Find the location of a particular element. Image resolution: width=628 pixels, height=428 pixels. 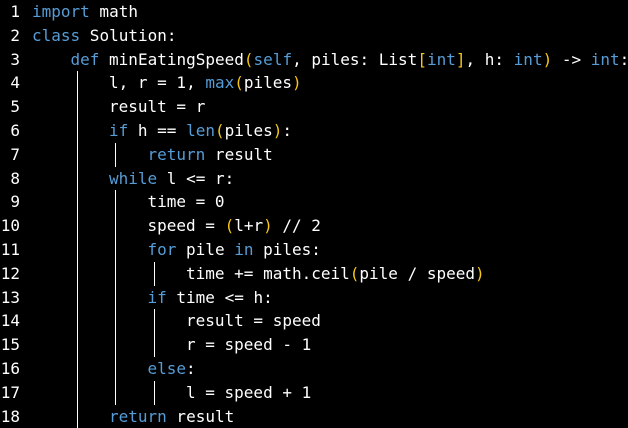

code-token: self is located at coordinates (273, 59).